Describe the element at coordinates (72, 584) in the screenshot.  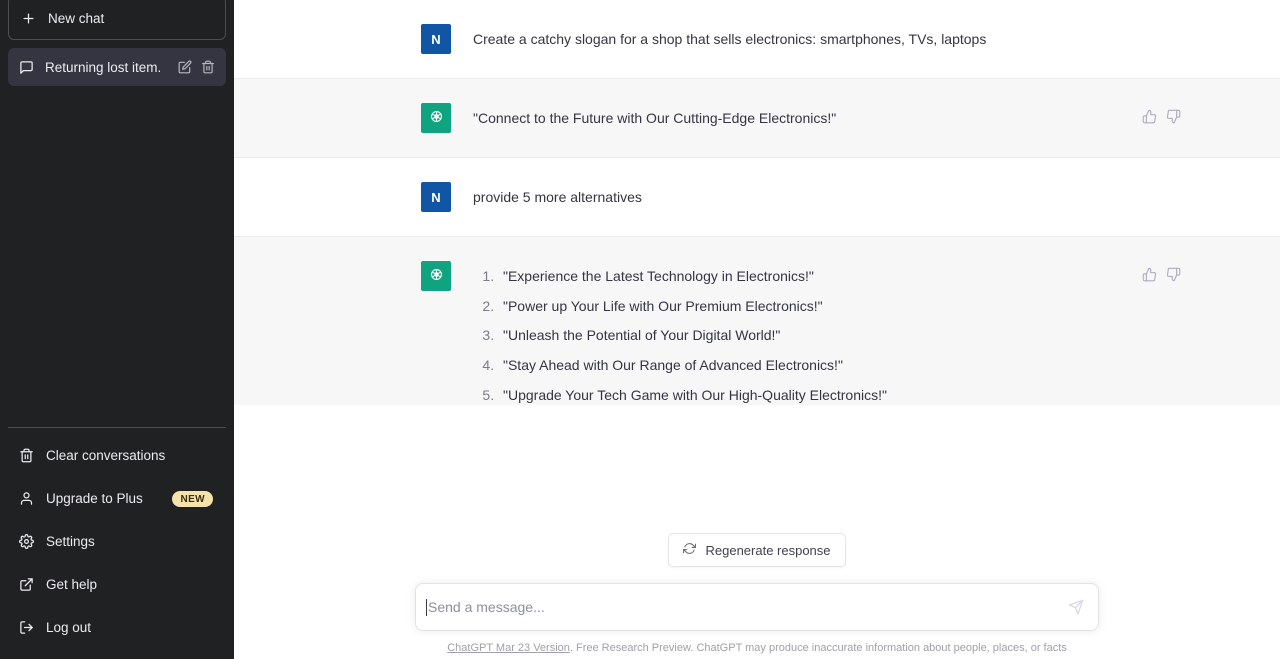
I see `sidebar-item-label: Get help` at that location.